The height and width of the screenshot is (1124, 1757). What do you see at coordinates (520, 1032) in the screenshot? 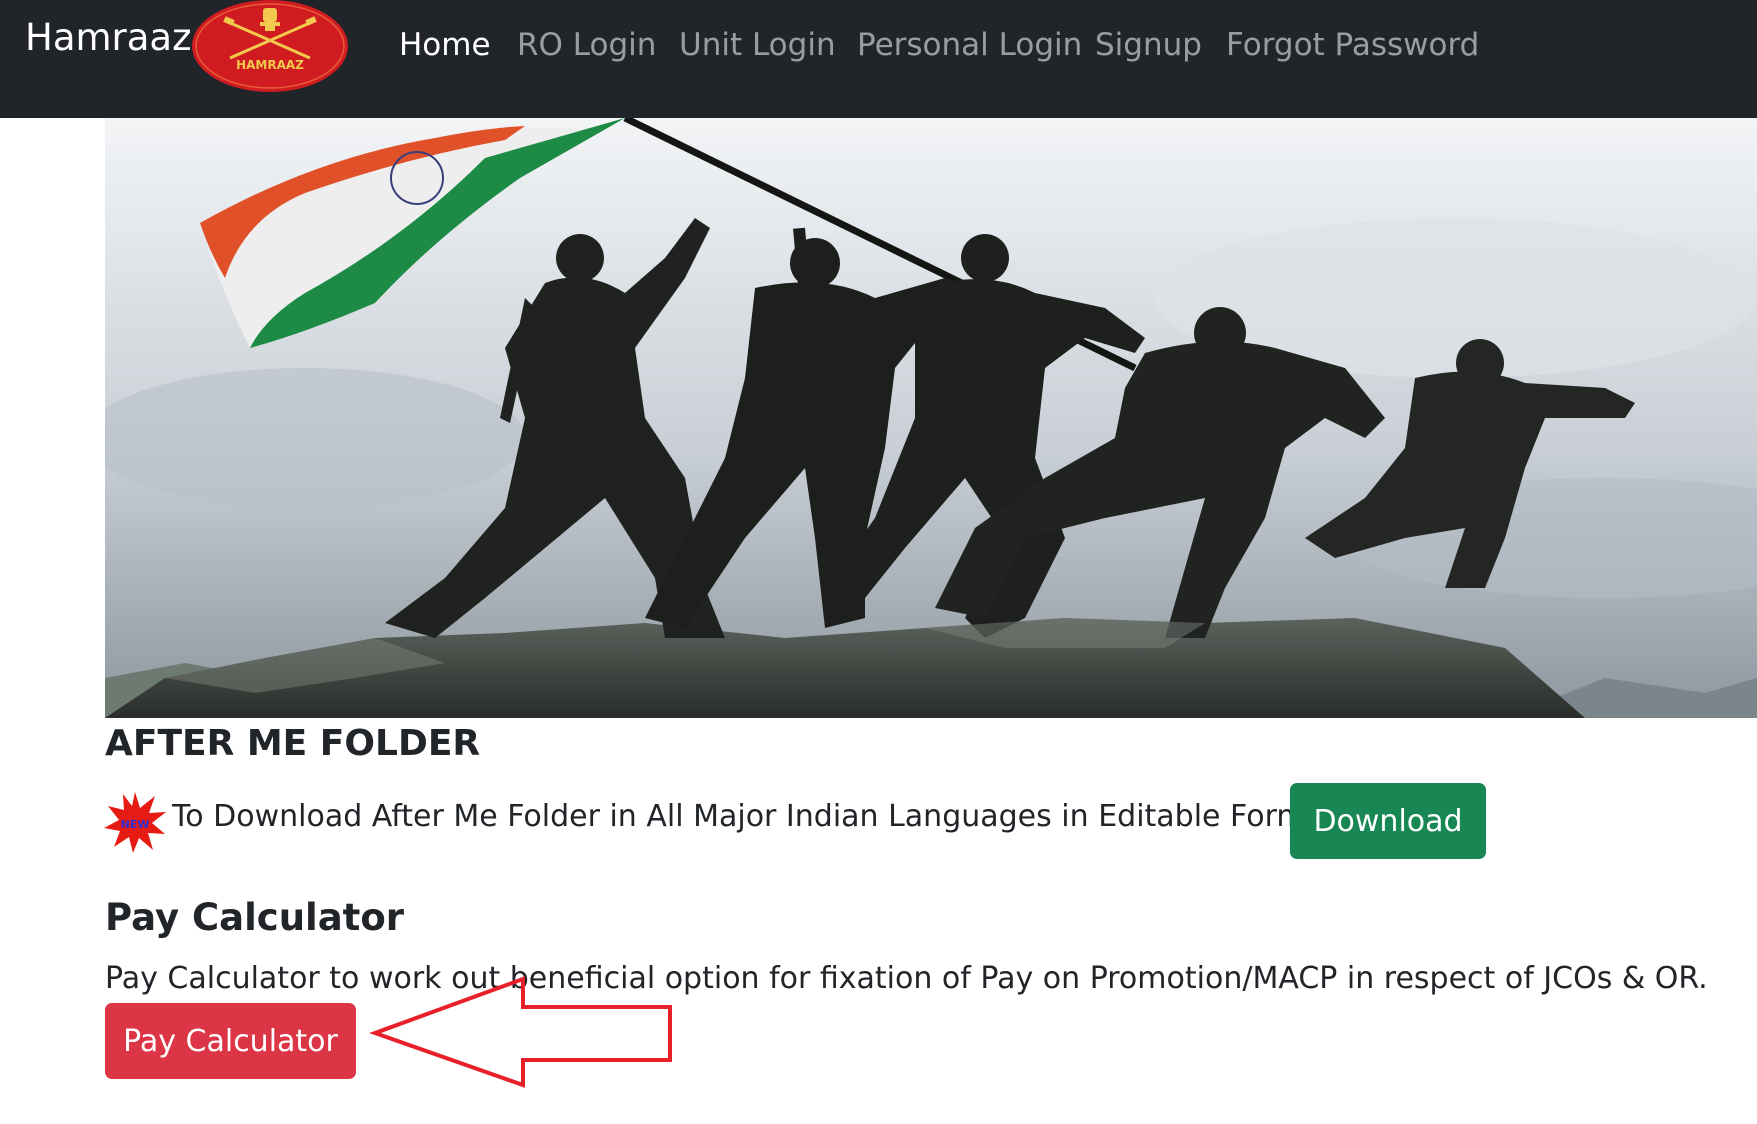
I see `left-arrow-annotation-icon` at bounding box center [520, 1032].